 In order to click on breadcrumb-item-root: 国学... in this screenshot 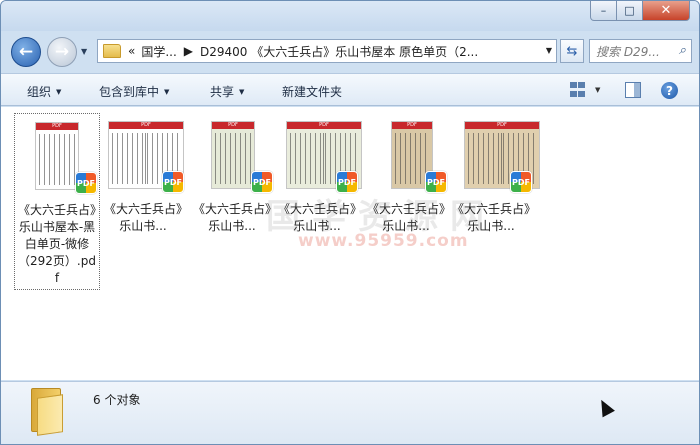, I will do `click(158, 51)`.